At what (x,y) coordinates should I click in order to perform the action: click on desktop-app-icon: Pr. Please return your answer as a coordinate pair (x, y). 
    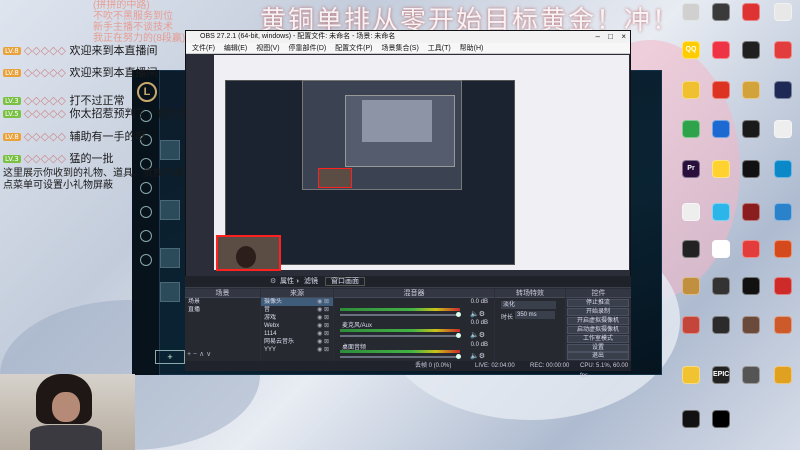
    Looking at the image, I should click on (691, 169).